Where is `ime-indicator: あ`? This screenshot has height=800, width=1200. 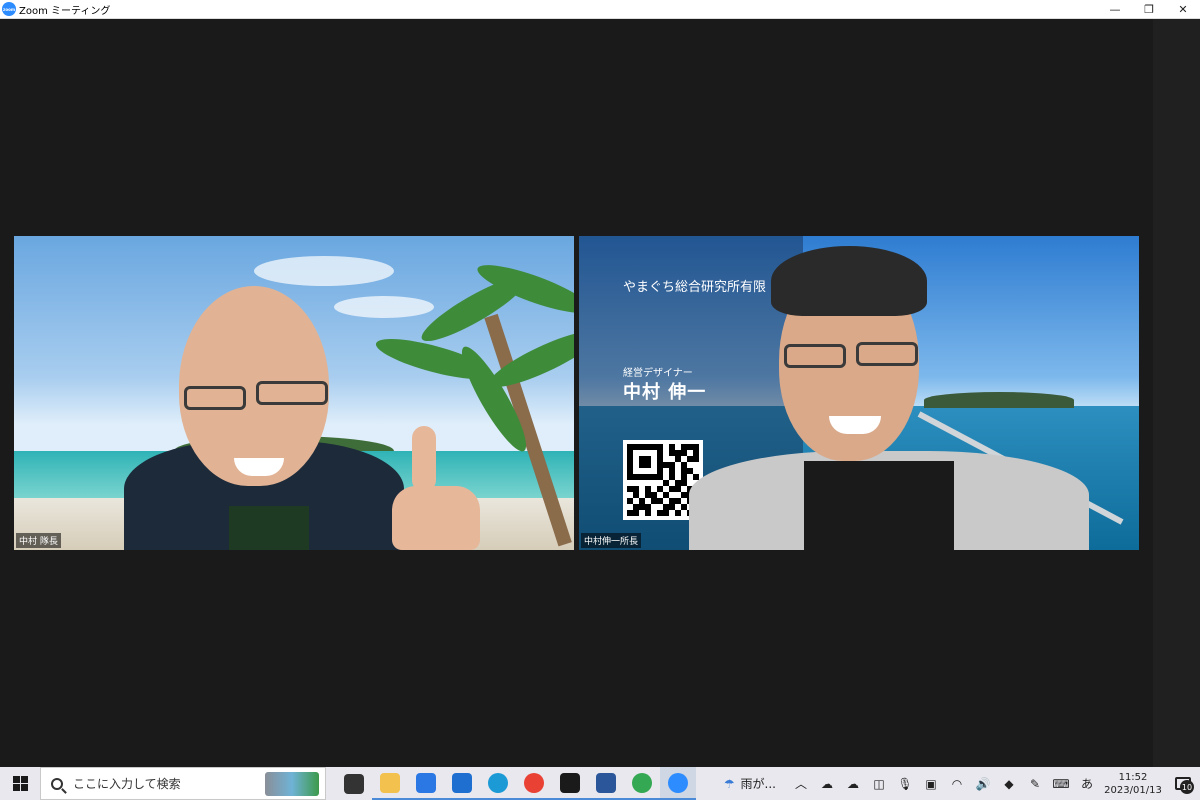 ime-indicator: あ is located at coordinates (1087, 783).